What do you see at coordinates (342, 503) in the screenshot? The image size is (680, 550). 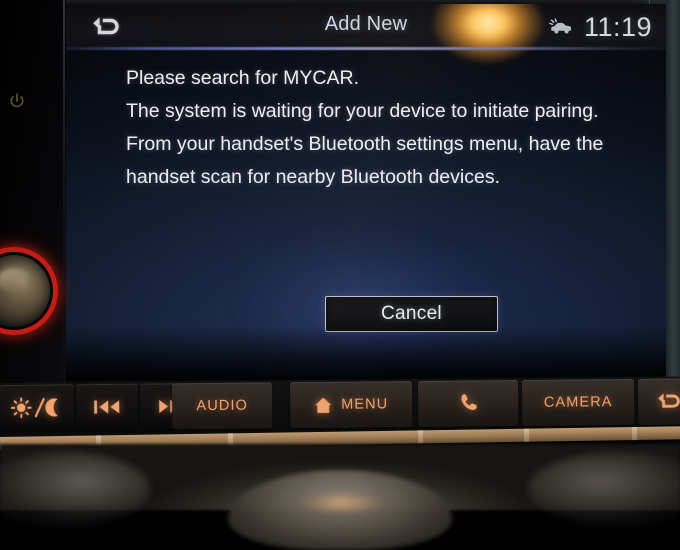 I see `lower-dash-glint` at bounding box center [342, 503].